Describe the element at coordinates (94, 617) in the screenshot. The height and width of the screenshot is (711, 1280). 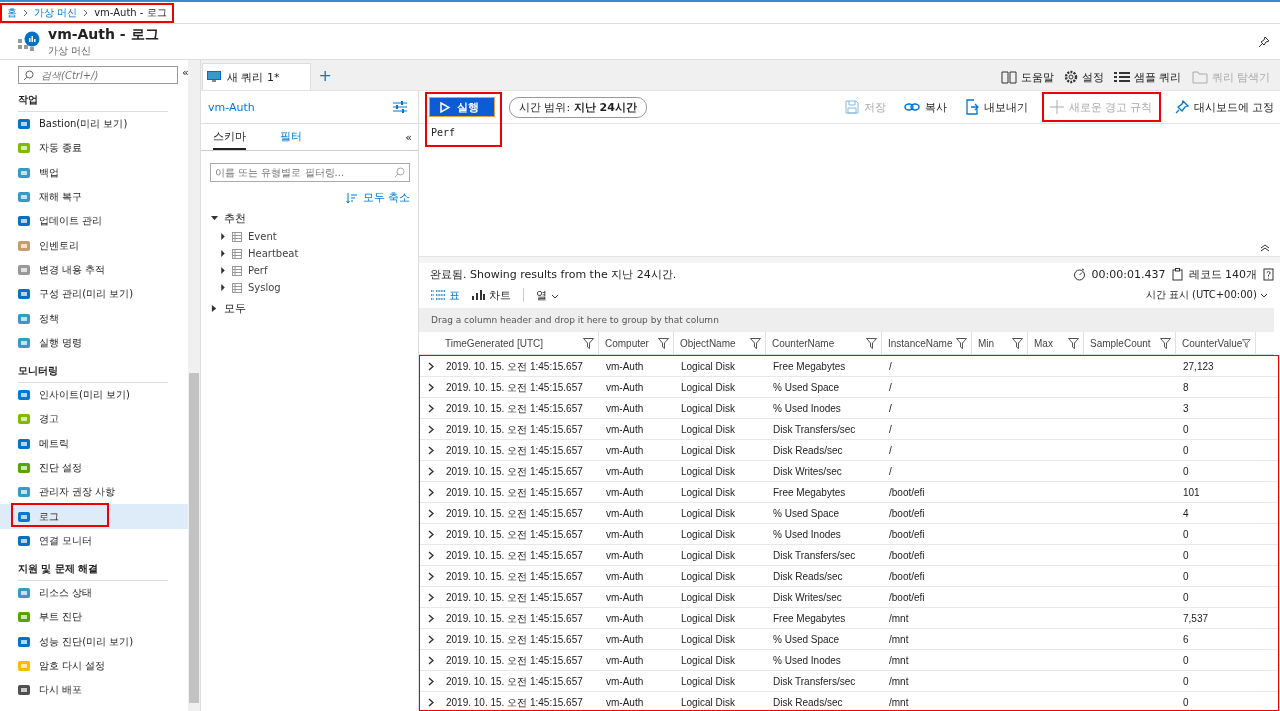
I see `nav-item: 부트 진단` at that location.